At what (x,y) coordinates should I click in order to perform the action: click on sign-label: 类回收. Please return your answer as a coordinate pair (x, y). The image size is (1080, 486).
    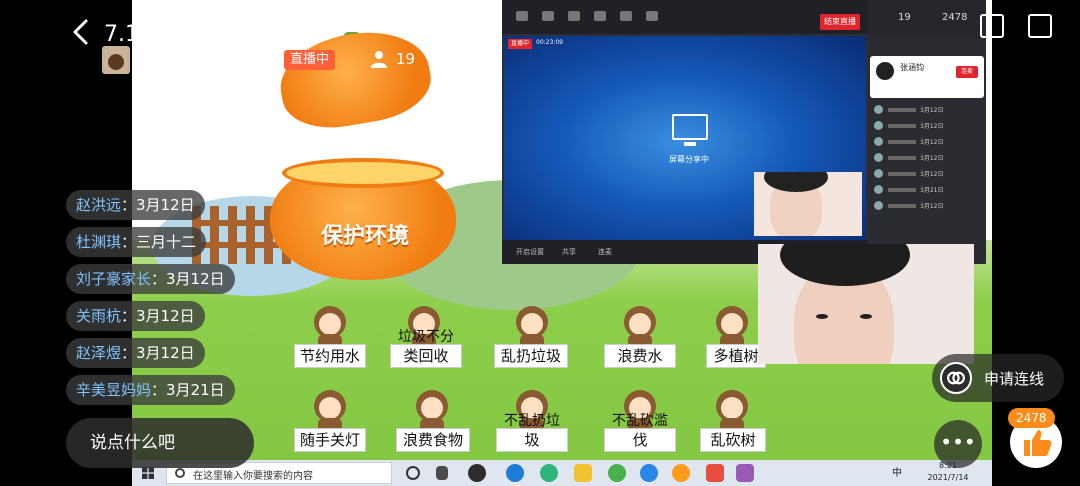
    Looking at the image, I should click on (426, 356).